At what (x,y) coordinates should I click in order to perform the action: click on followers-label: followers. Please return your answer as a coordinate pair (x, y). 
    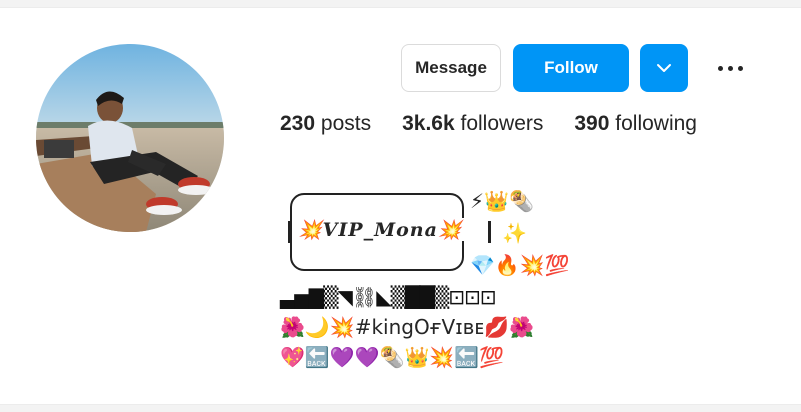
    Looking at the image, I should click on (502, 123).